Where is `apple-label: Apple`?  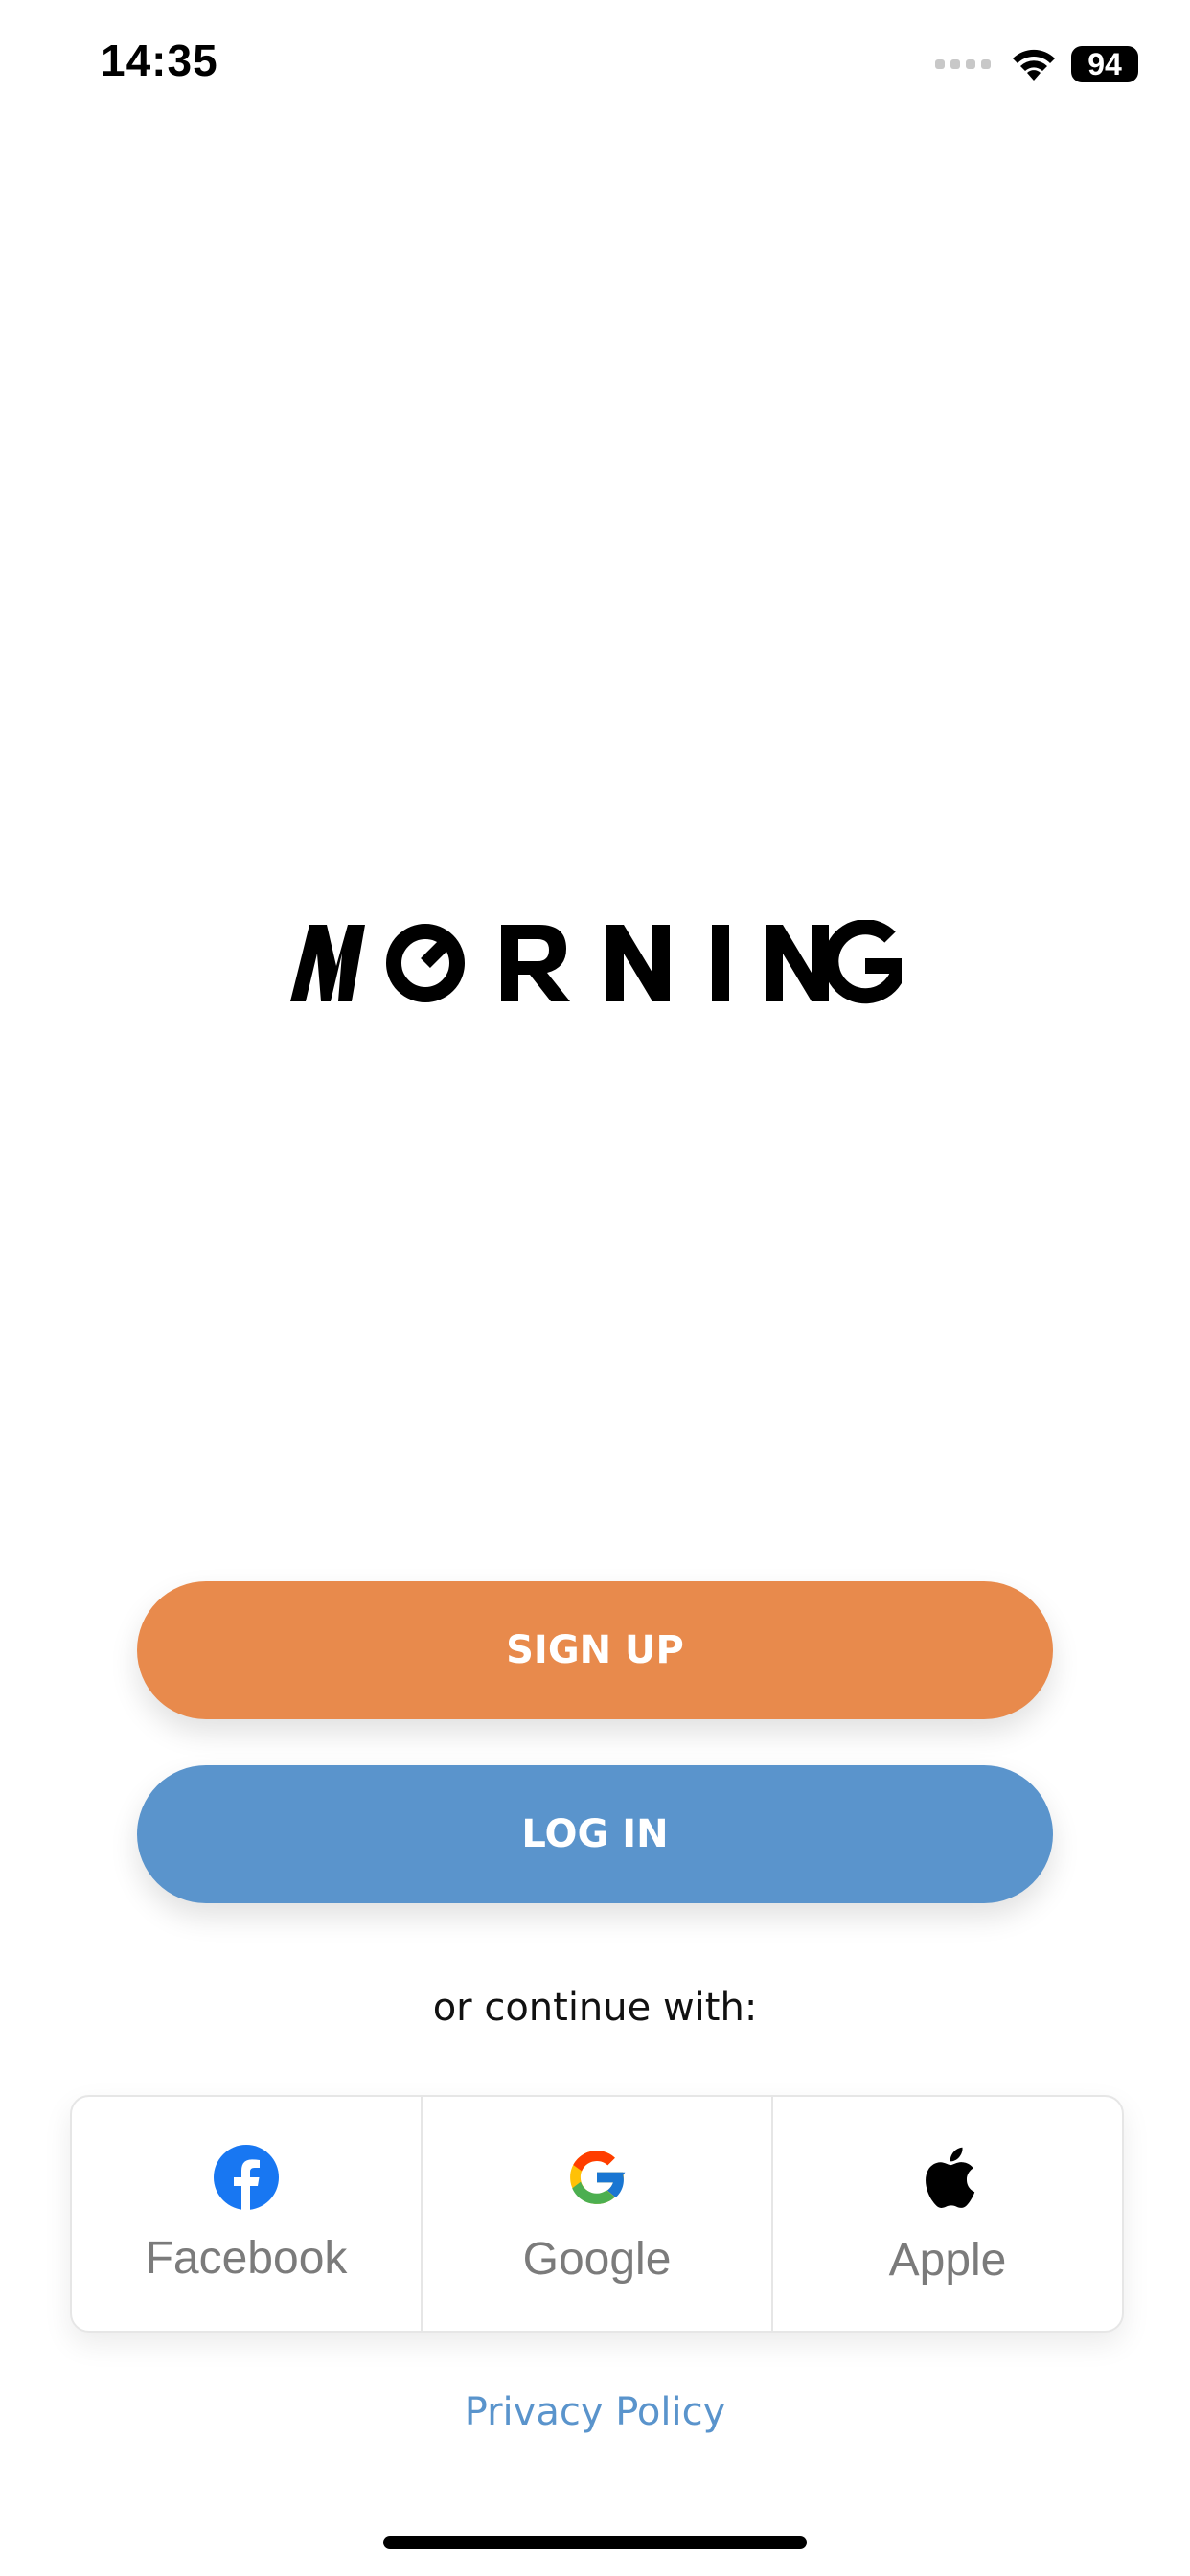 apple-label: Apple is located at coordinates (948, 2260).